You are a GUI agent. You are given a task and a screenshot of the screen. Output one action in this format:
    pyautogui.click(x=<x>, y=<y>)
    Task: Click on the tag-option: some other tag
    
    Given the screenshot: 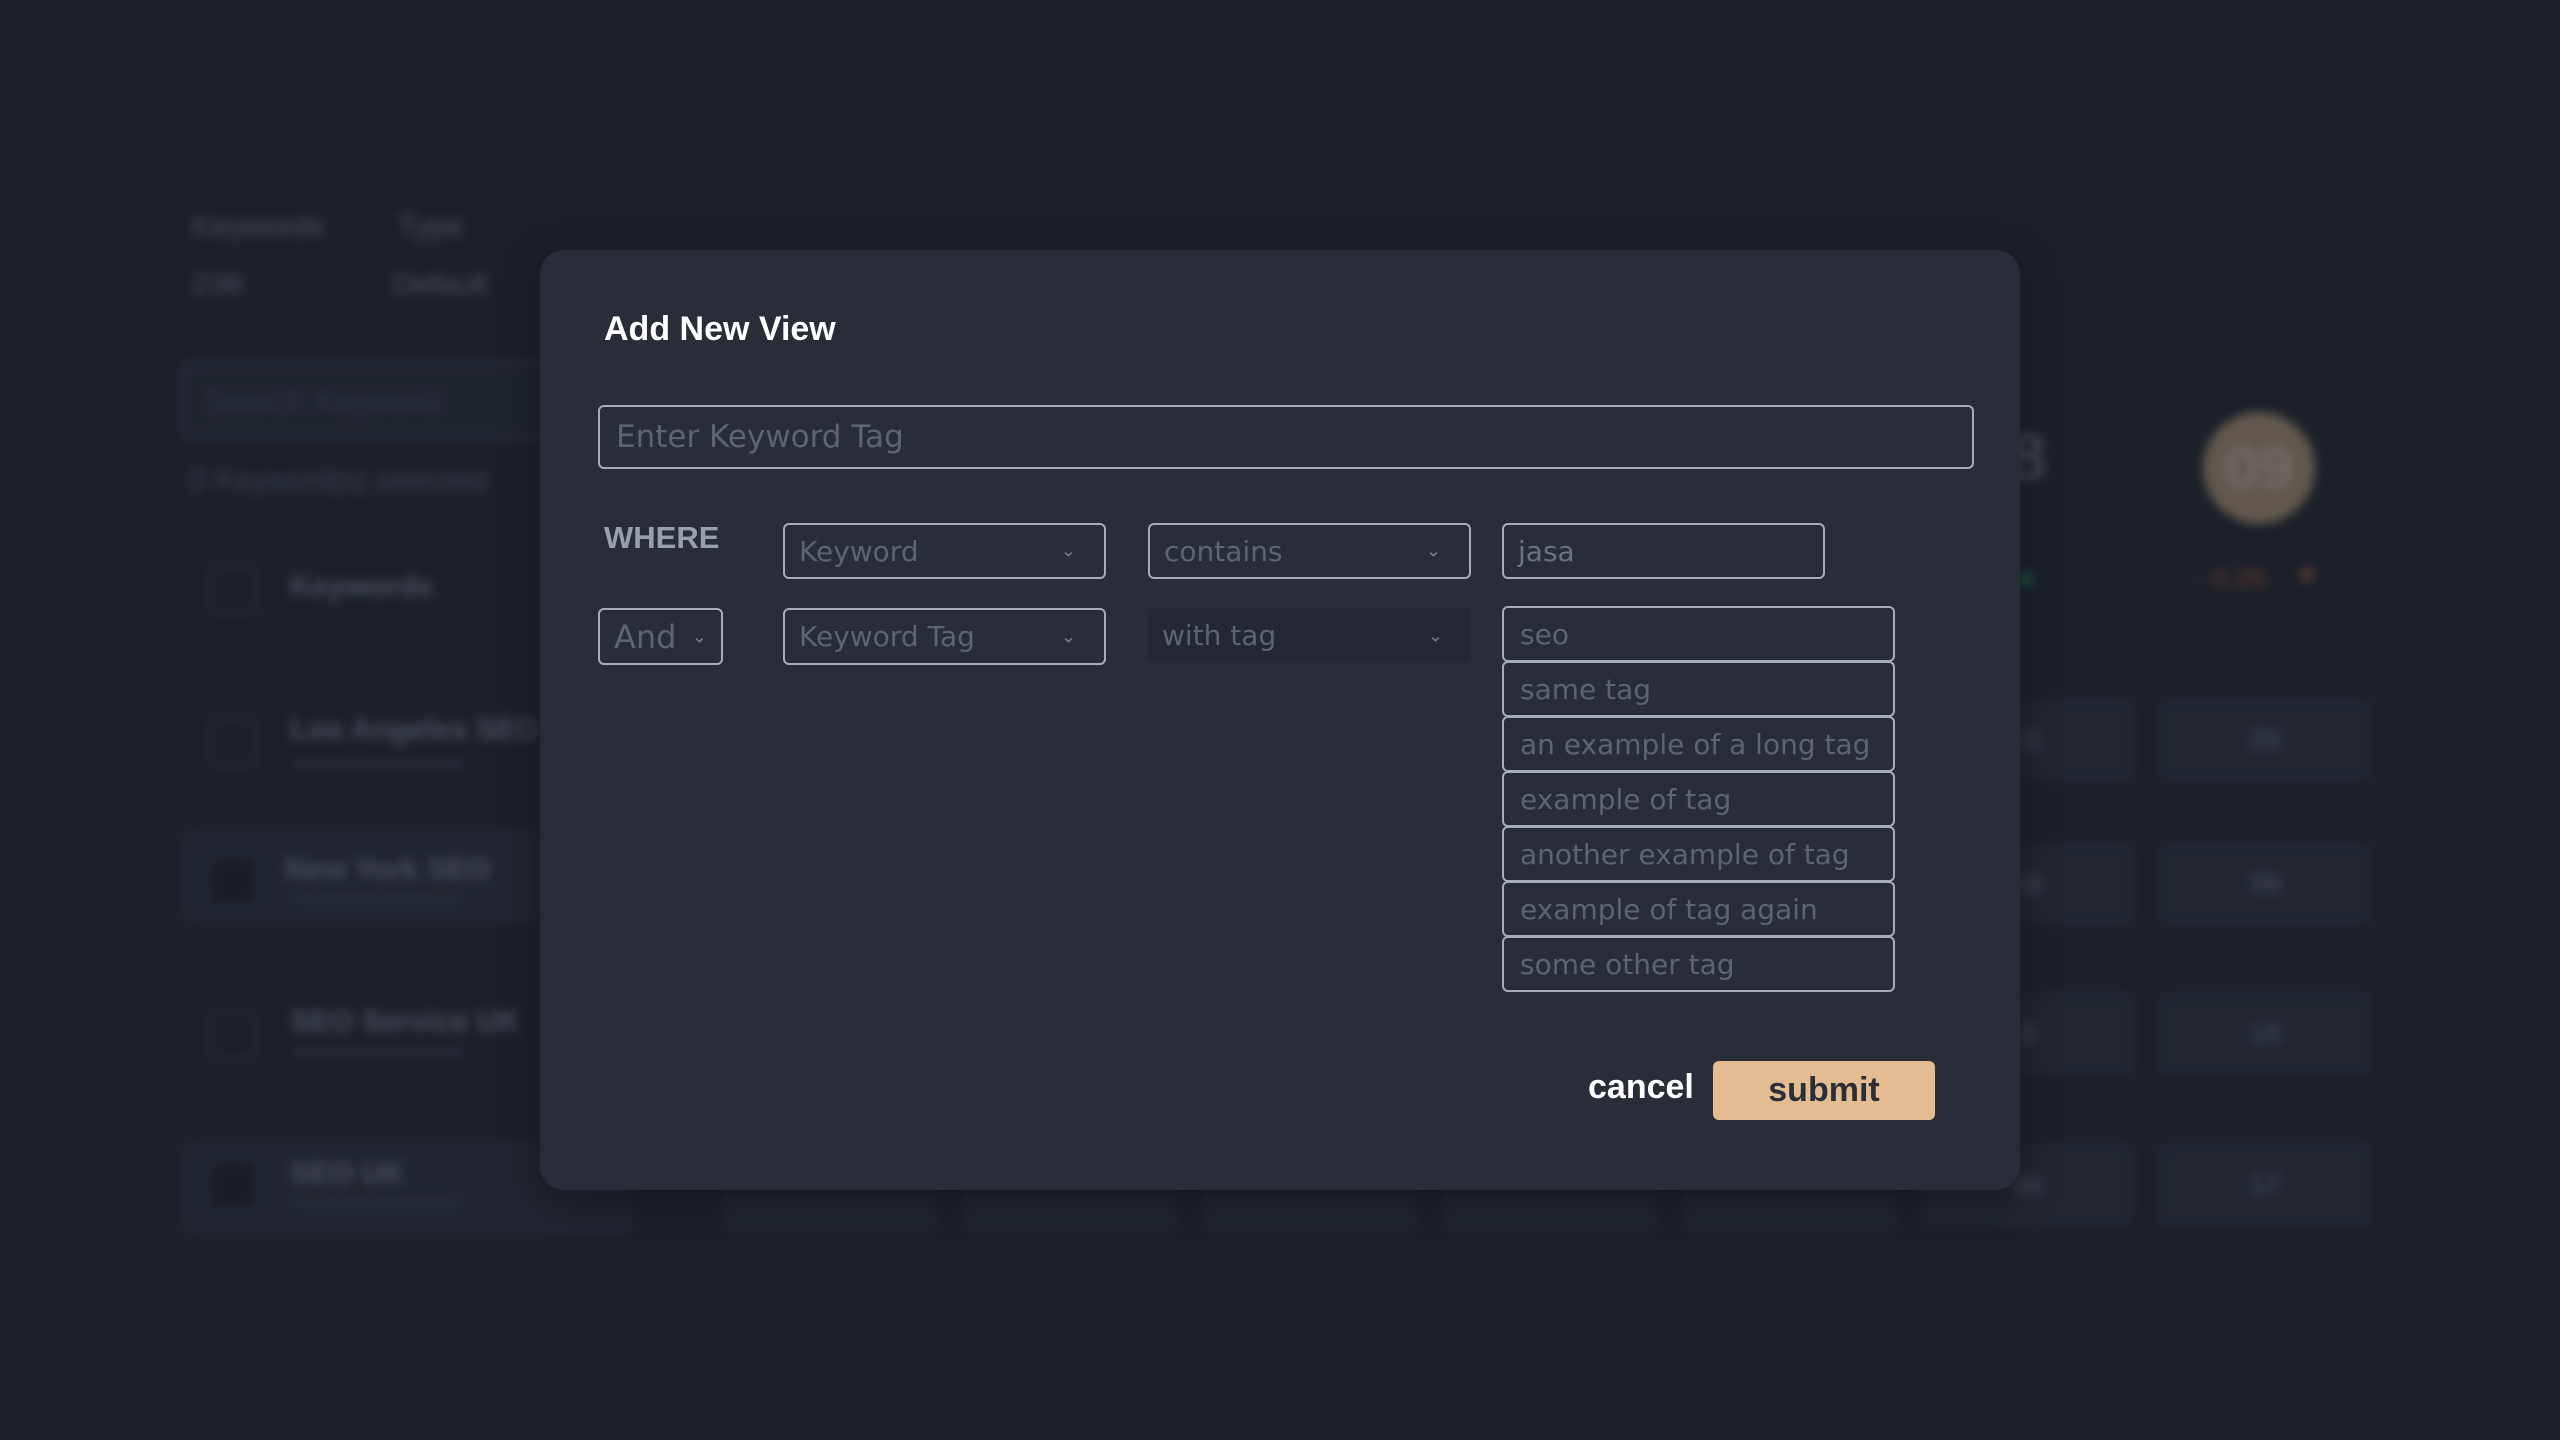 What is the action you would take?
    pyautogui.click(x=1698, y=964)
    